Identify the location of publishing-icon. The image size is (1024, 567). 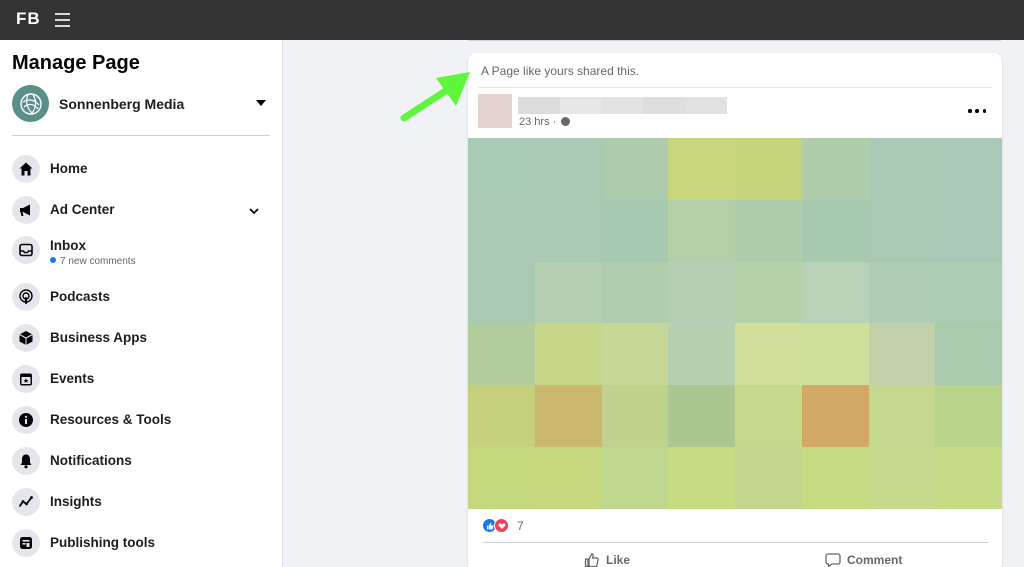
(26, 543).